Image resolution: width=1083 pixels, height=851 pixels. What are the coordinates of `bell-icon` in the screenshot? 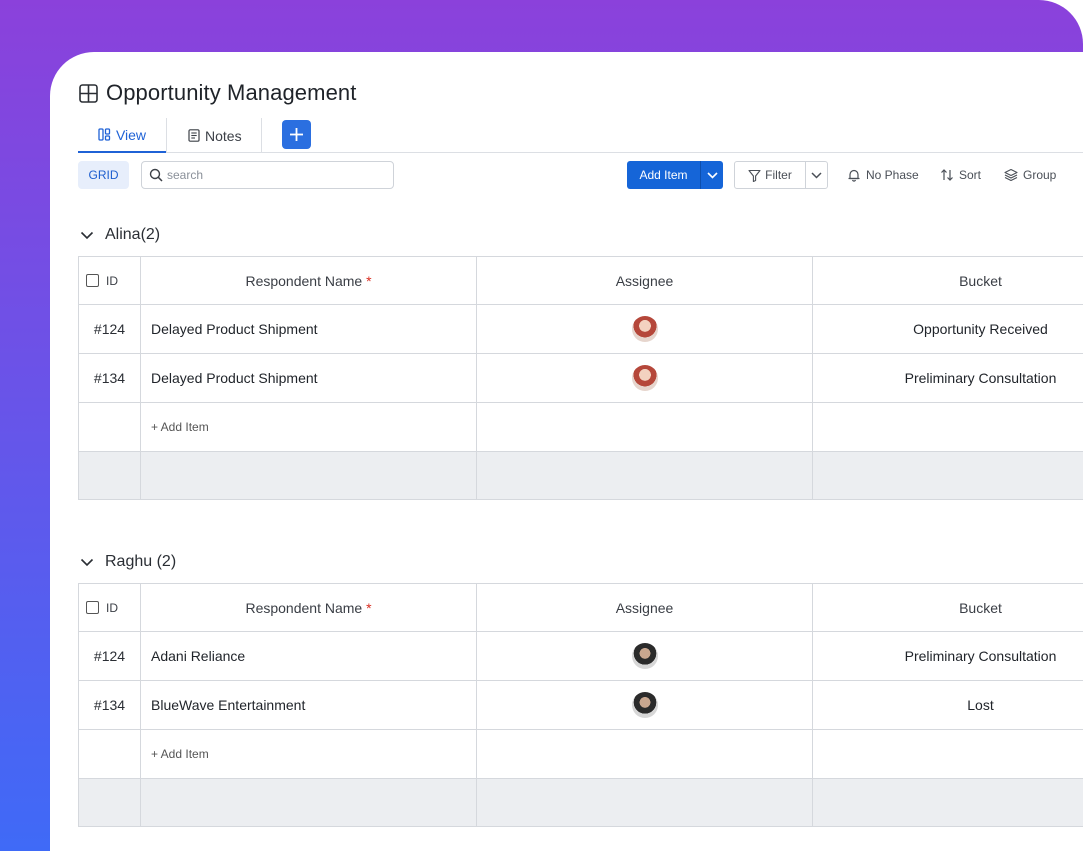 It's located at (854, 175).